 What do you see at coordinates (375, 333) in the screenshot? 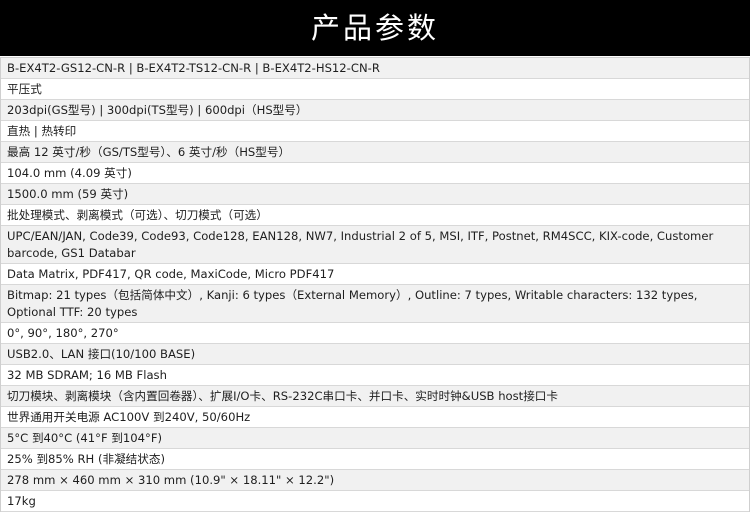
I see `spec-row-rotation: 0°, 90°, 180°, 270°` at bounding box center [375, 333].